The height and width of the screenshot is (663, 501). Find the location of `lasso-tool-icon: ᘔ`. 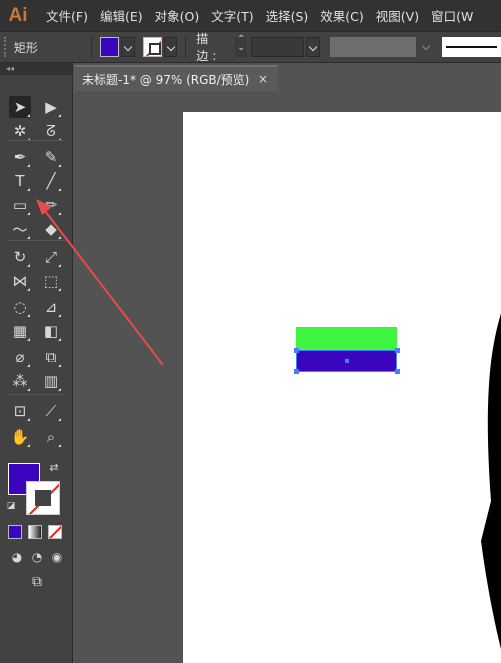

lasso-tool-icon: ᘔ is located at coordinates (51, 131).